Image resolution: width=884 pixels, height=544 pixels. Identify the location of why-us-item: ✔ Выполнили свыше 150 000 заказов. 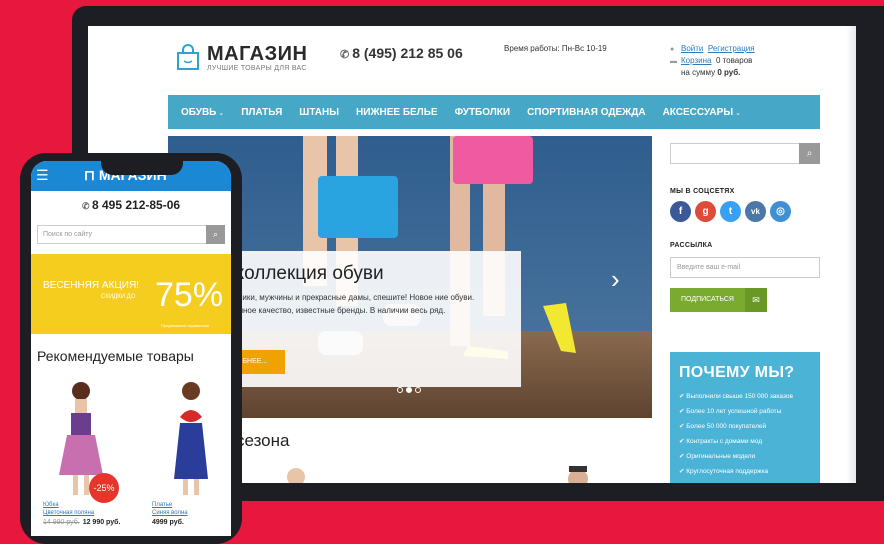
(736, 396).